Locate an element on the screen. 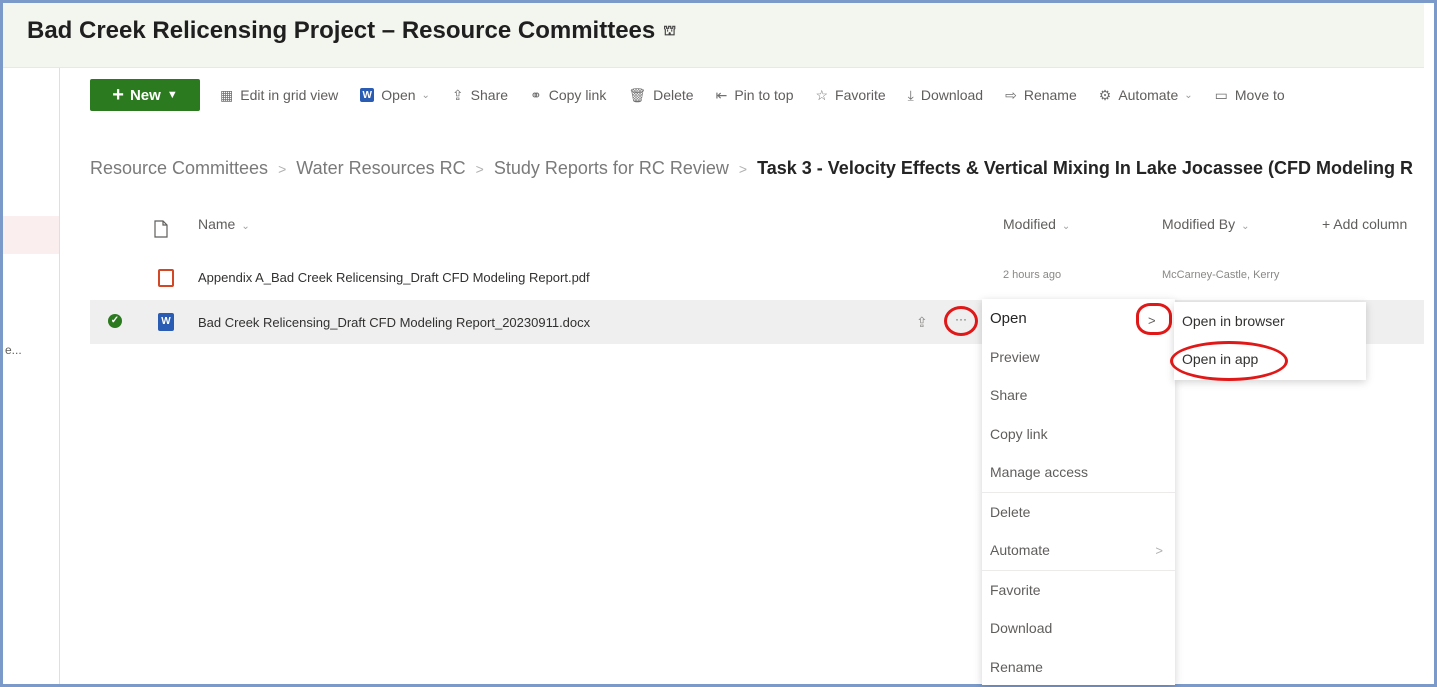 This screenshot has width=1437, height=687. copy-link-button: ⚭ Copy link is located at coordinates (568, 95).